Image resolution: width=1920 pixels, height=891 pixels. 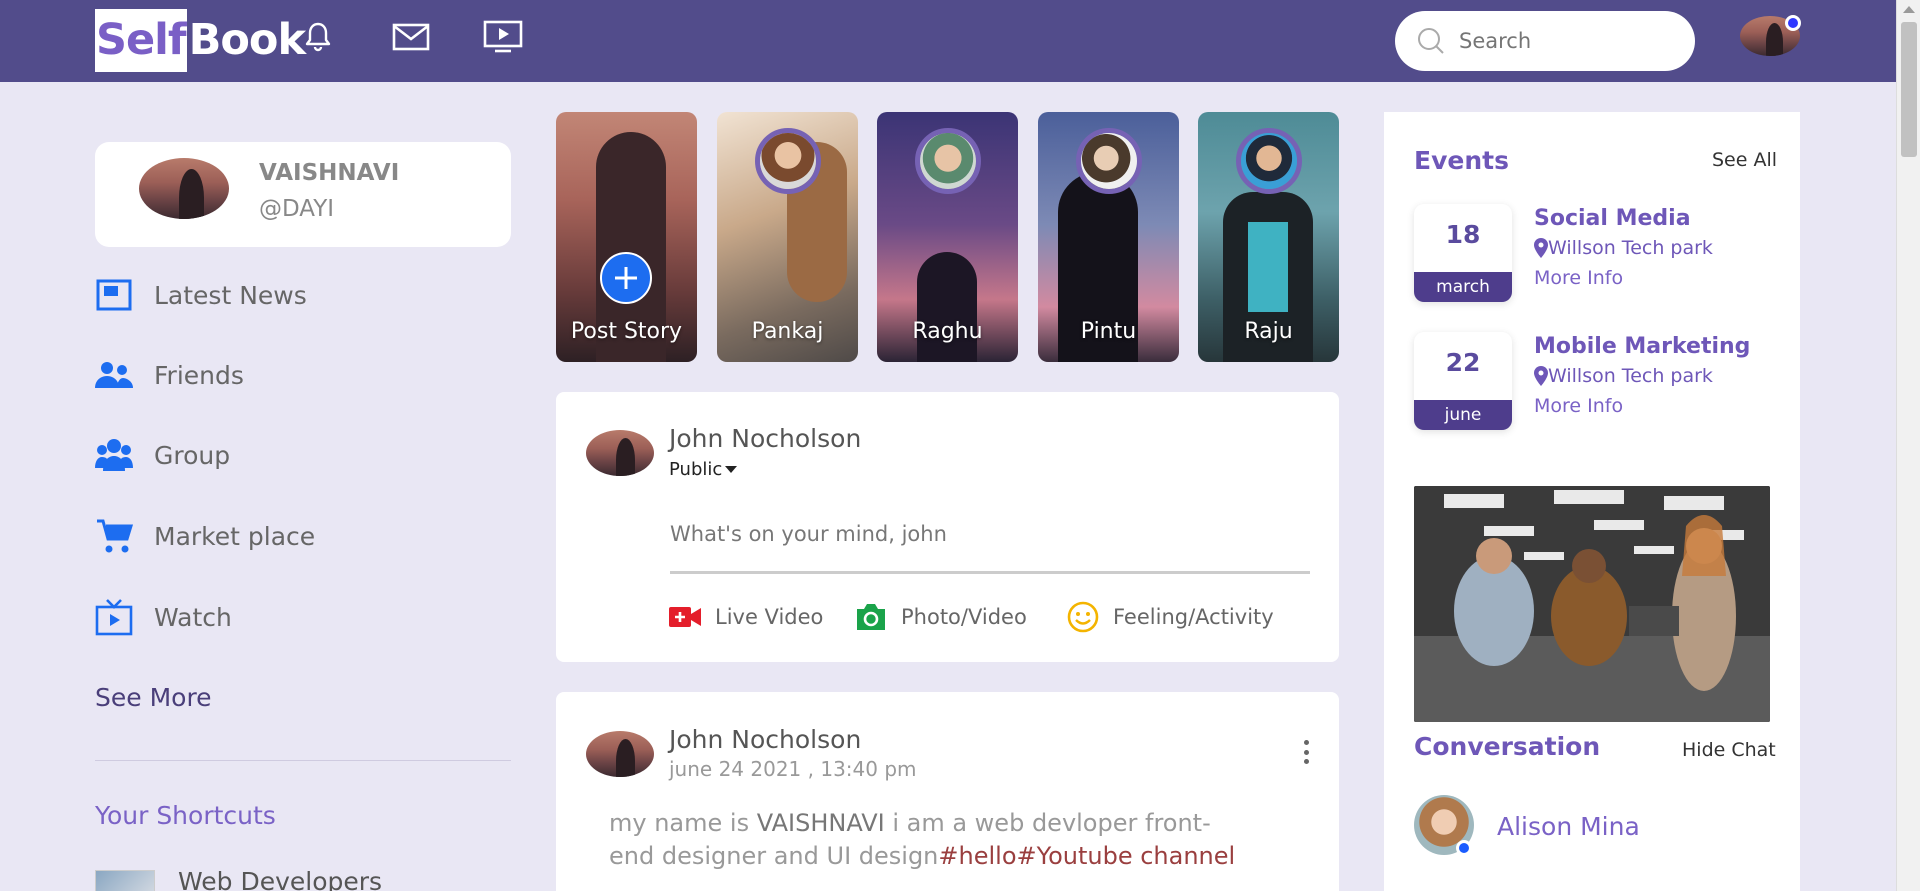 I want to click on more-options-icon, so click(x=1306, y=752).